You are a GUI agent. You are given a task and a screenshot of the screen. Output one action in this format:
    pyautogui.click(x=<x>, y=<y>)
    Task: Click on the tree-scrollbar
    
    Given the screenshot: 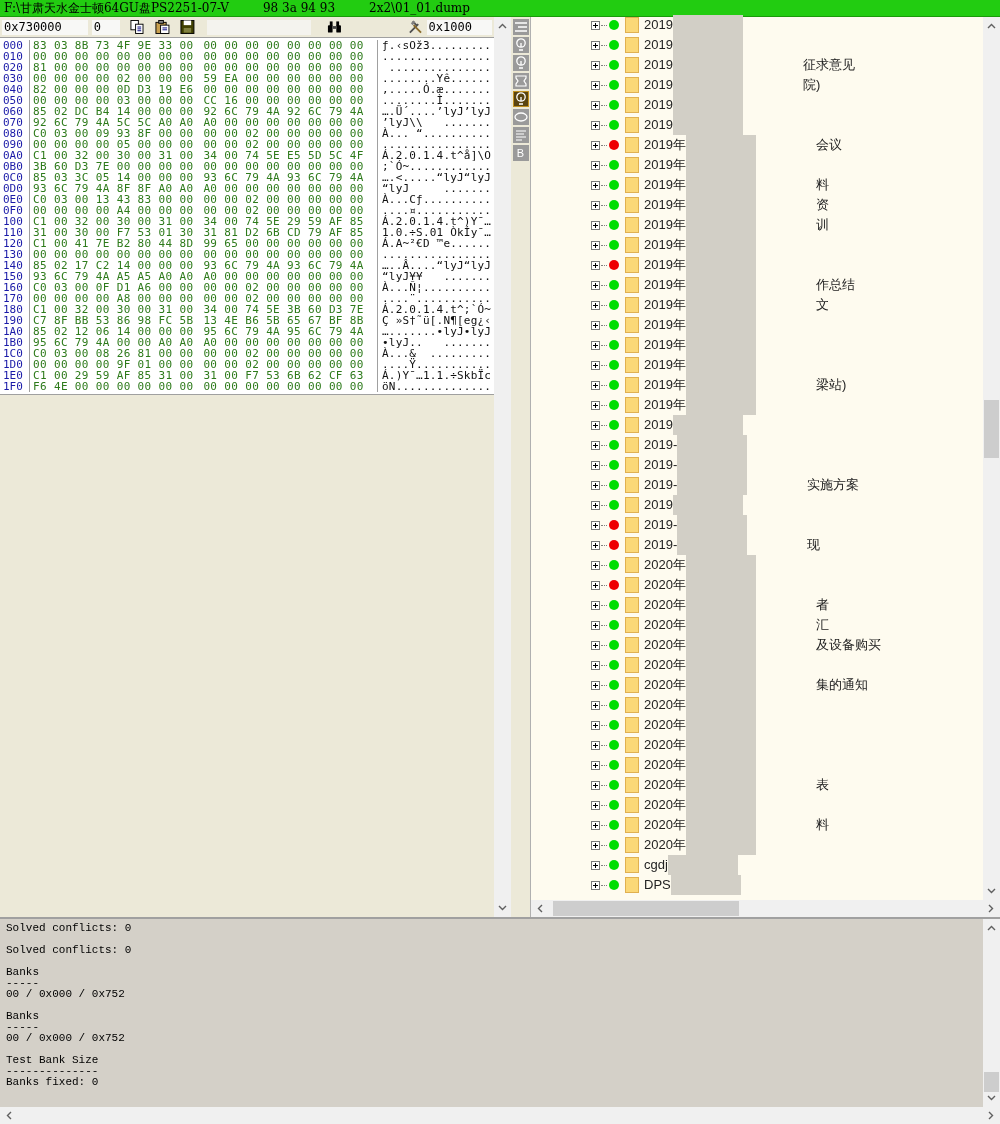 What is the action you would take?
    pyautogui.click(x=991, y=458)
    